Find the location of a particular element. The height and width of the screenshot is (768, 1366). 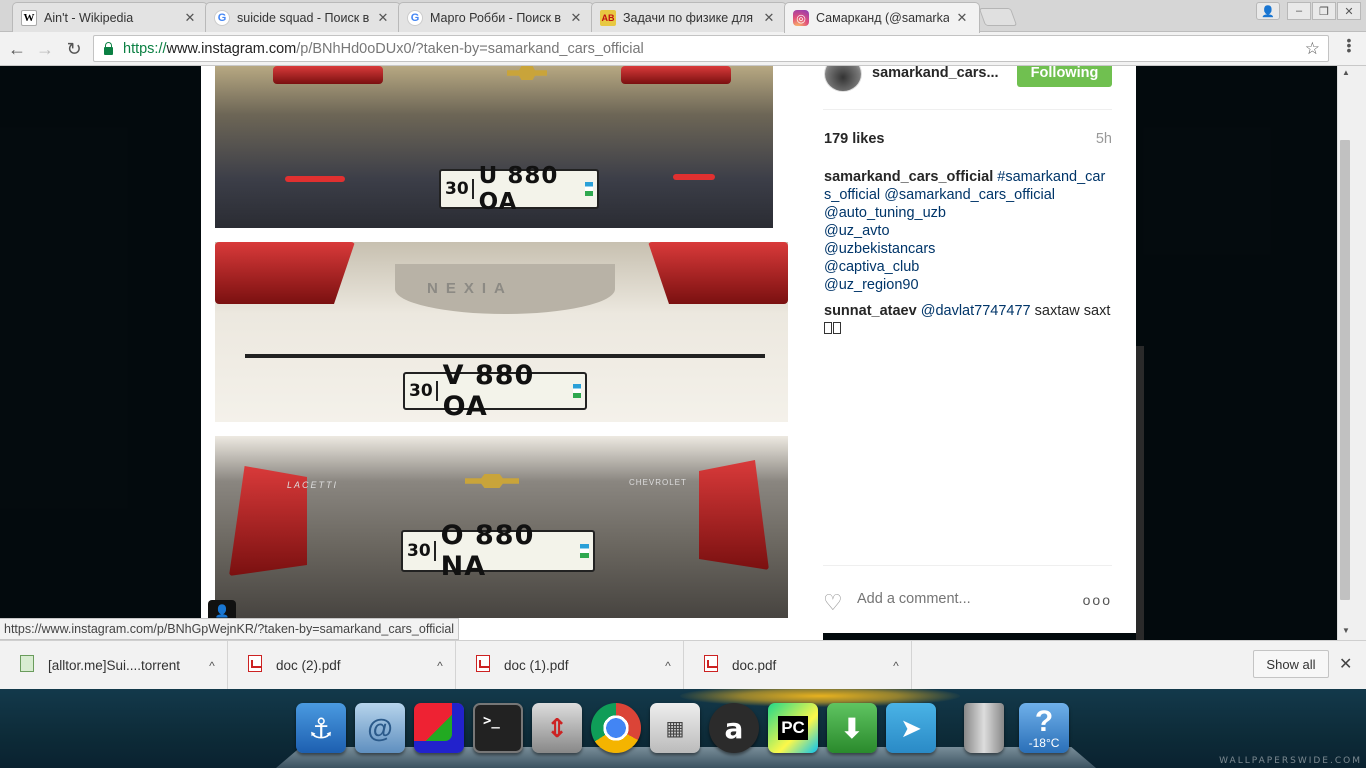

bookmark-star-icon: ☆ is located at coordinates (1312, 49).